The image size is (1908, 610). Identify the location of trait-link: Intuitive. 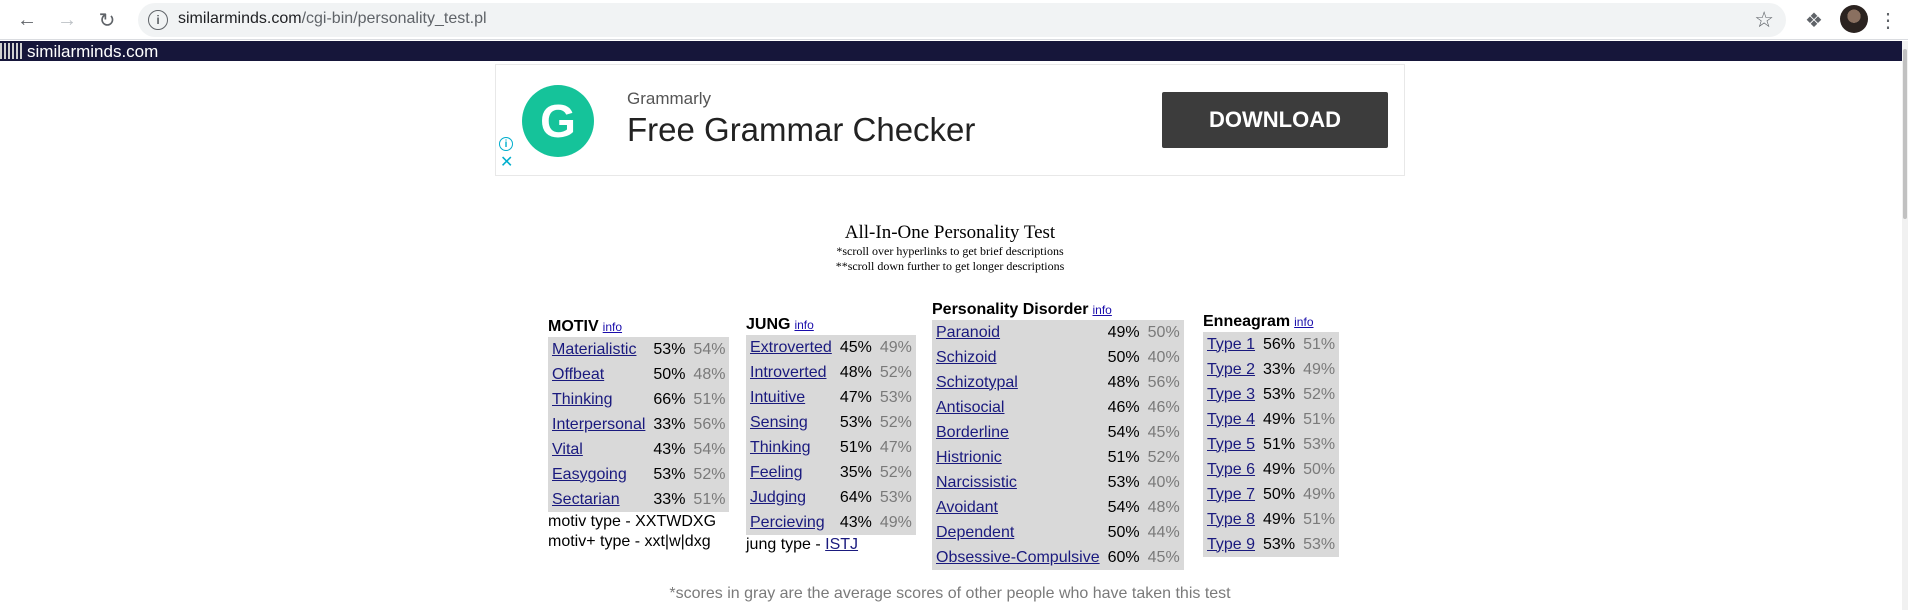
(777, 397).